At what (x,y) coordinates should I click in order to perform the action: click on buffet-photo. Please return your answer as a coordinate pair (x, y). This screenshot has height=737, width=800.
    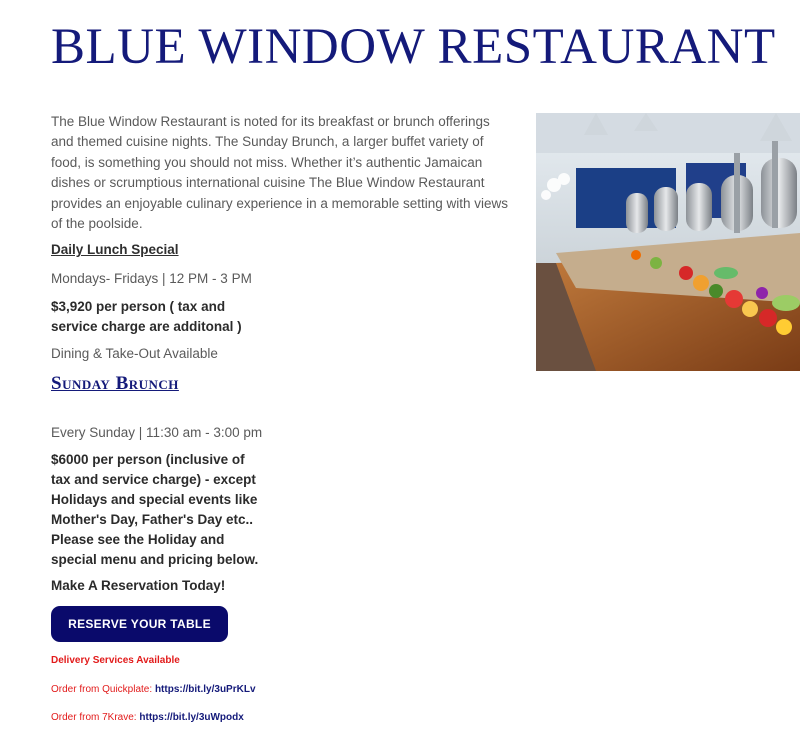
    Looking at the image, I should click on (668, 242).